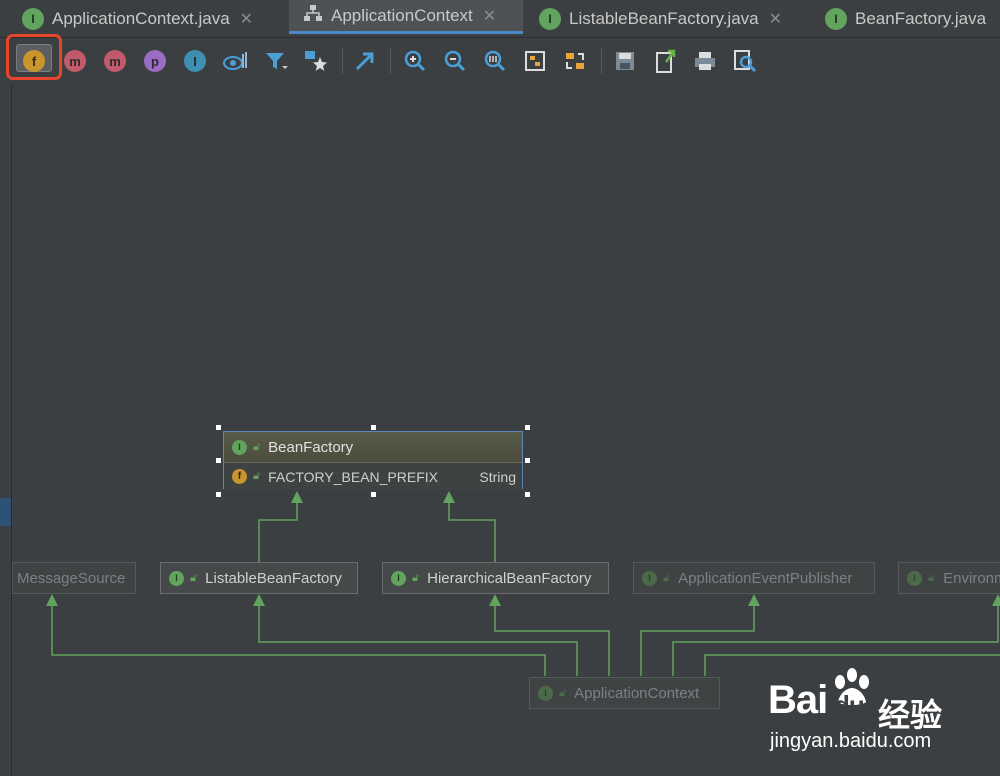 This screenshot has width=1000, height=776. What do you see at coordinates (637, 693) in the screenshot?
I see `node-title: ApplicationContext` at bounding box center [637, 693].